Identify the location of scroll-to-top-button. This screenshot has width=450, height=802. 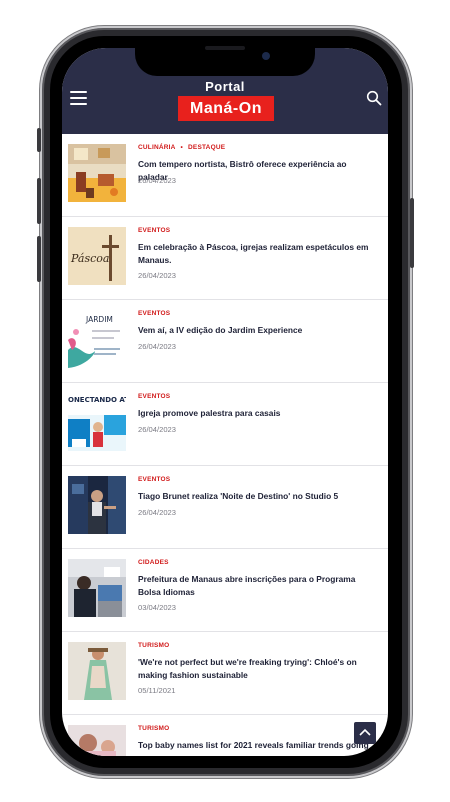
(365, 733).